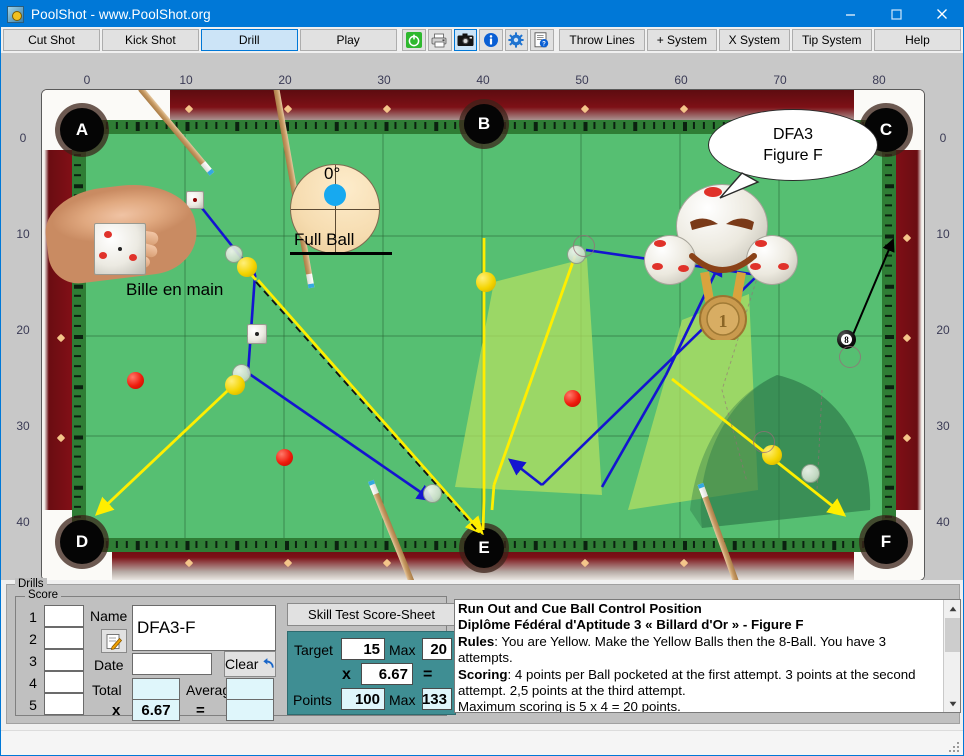  Describe the element at coordinates (792, 134) in the screenshot. I see `speech-bubble-line-1: DFA3` at that location.